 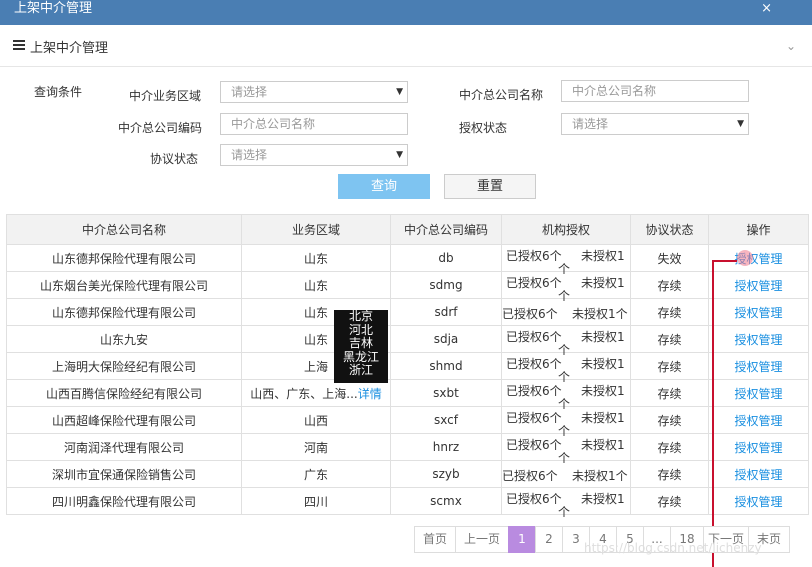 What do you see at coordinates (669, 258) in the screenshot?
I see `agreement-status-cell: 失效` at bounding box center [669, 258].